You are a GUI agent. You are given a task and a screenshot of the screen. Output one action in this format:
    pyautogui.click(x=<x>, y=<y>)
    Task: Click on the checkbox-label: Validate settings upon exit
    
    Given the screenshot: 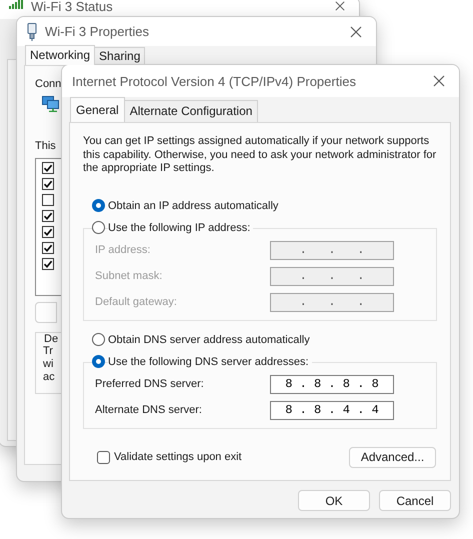 What is the action you would take?
    pyautogui.click(x=178, y=457)
    